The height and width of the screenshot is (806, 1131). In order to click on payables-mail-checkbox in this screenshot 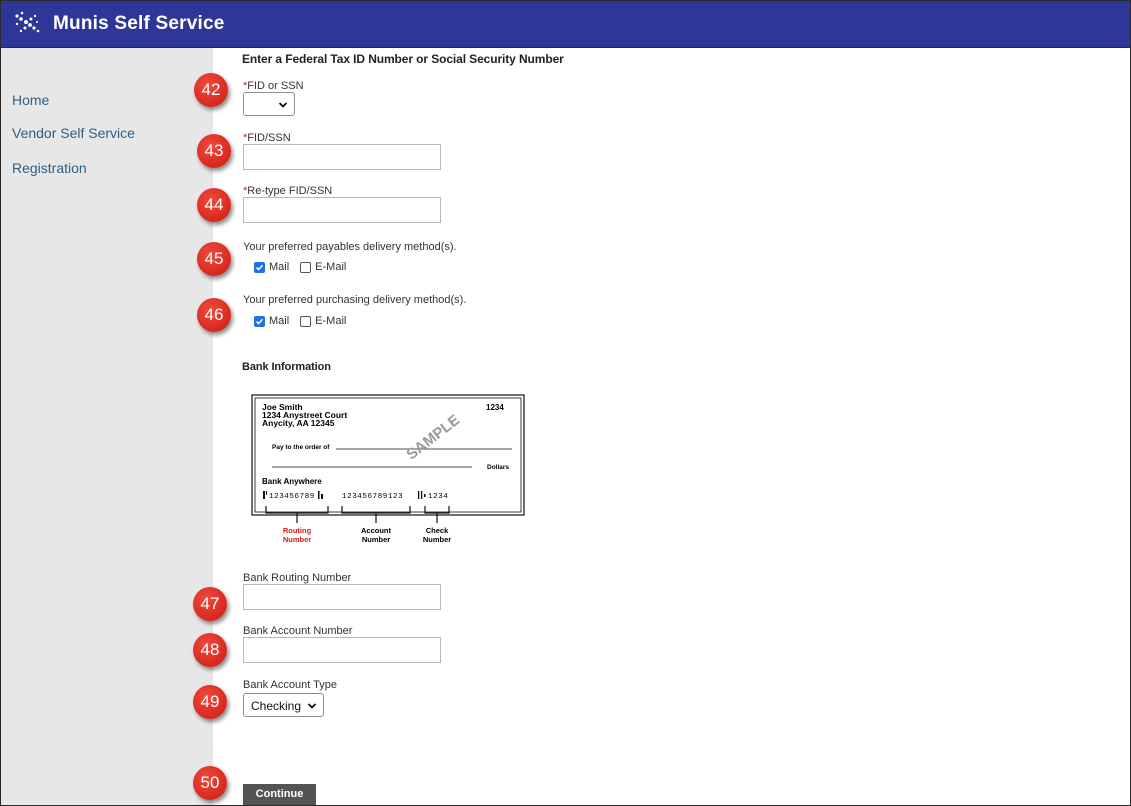, I will do `click(259, 267)`.